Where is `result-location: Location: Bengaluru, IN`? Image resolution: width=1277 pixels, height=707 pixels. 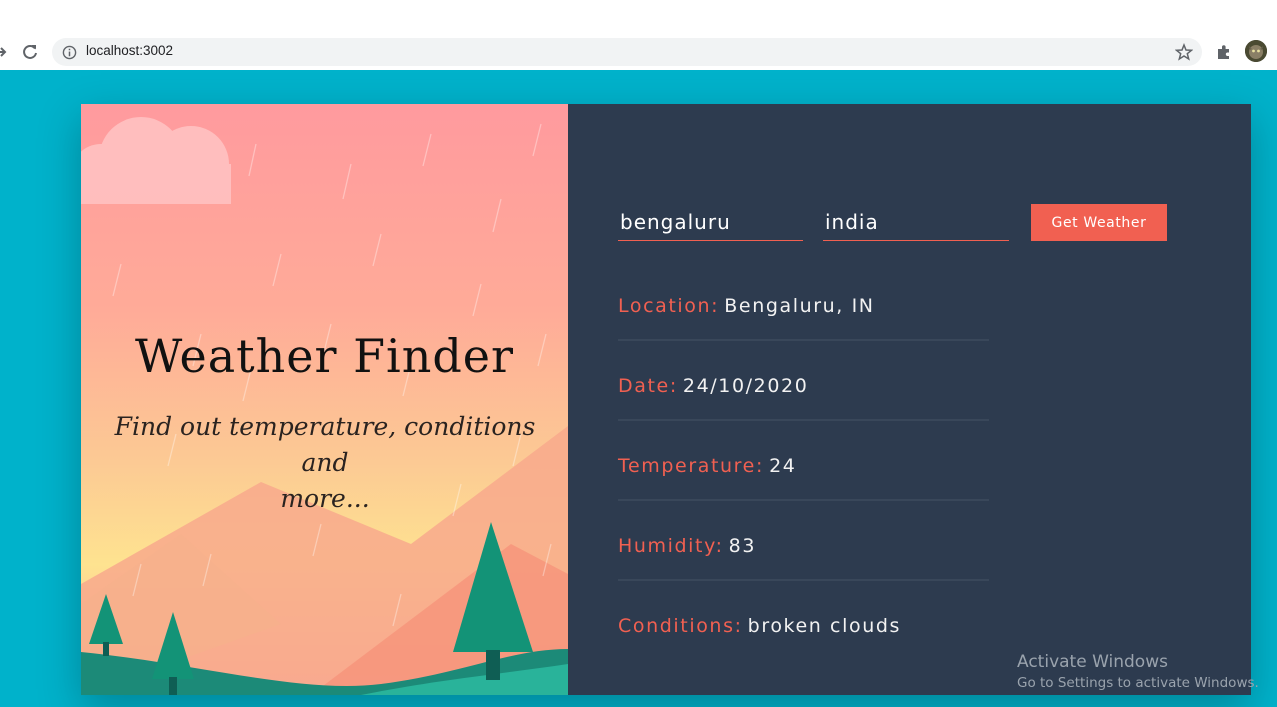 result-location: Location: Bengaluru, IN is located at coordinates (803, 315).